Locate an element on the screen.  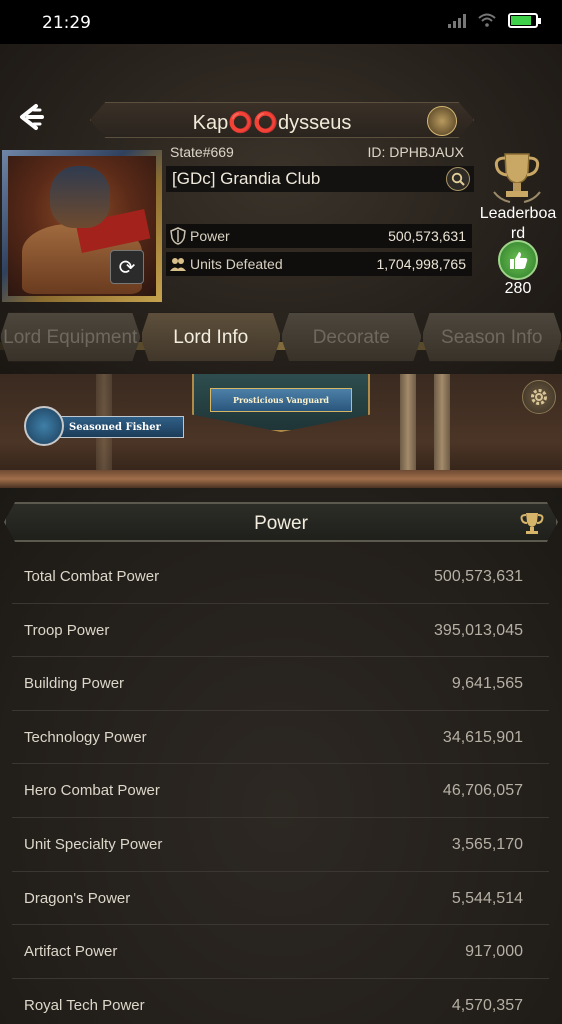
row-value: 34,615,901 is located at coordinates (482, 737).